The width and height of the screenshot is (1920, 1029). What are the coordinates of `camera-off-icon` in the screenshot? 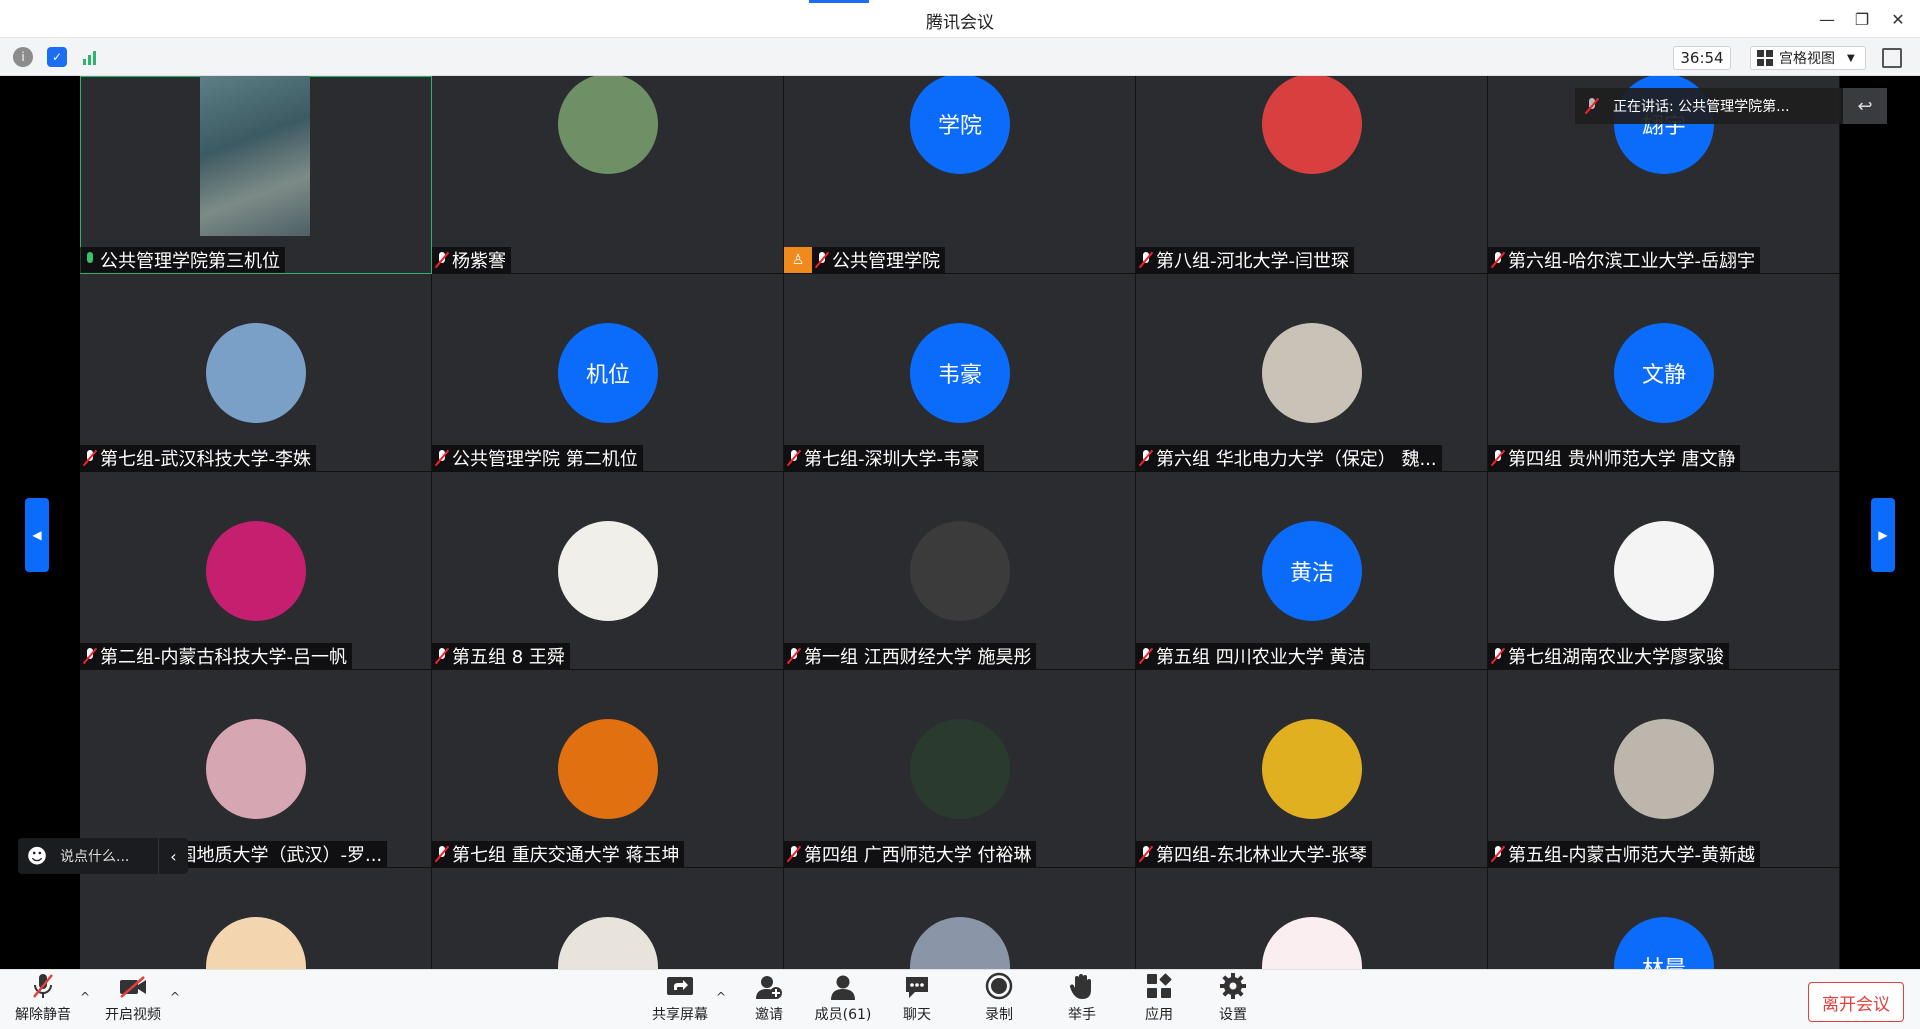 It's located at (133, 987).